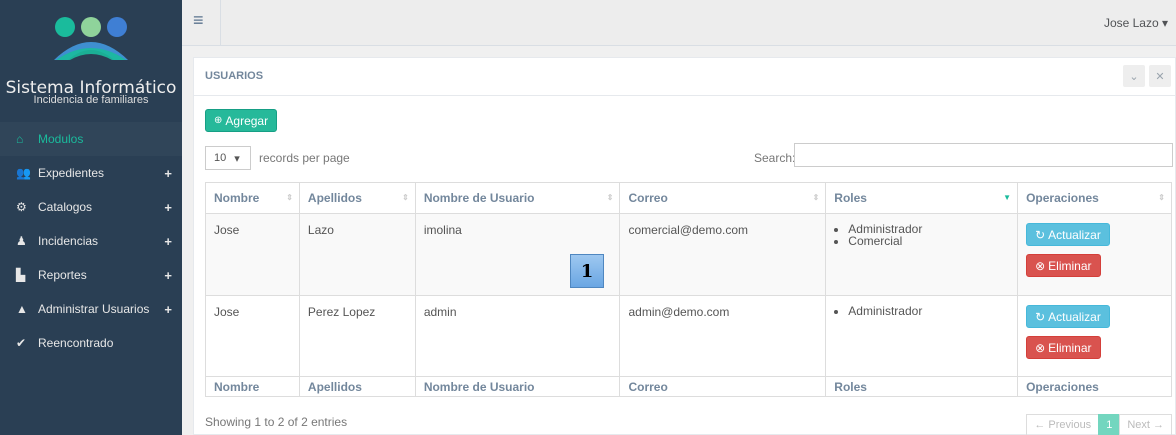  I want to click on sidebar-item-label: Incidencias, so click(68, 241).